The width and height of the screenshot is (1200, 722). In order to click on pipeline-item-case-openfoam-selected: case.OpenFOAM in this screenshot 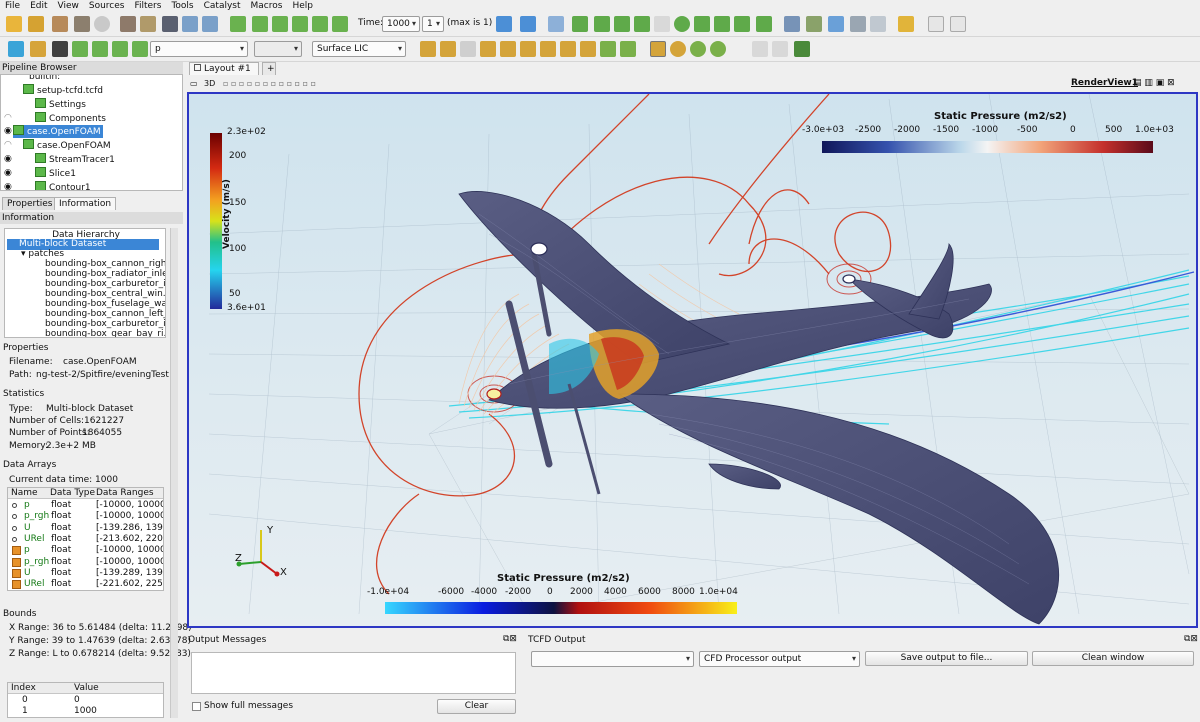, I will do `click(58, 131)`.